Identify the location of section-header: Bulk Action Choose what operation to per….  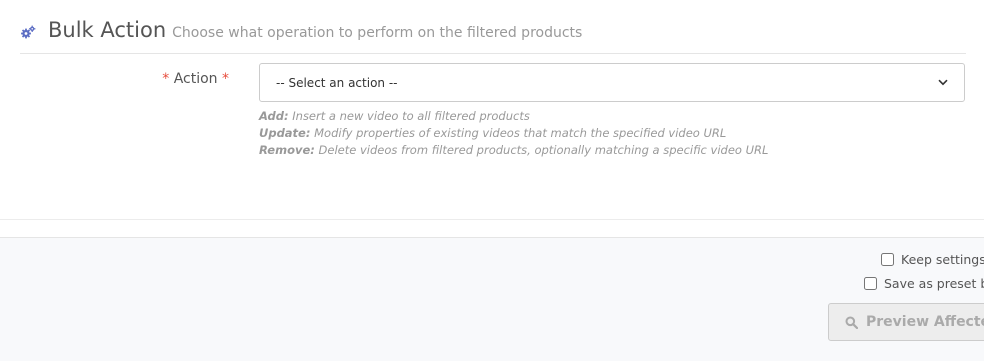
(493, 30).